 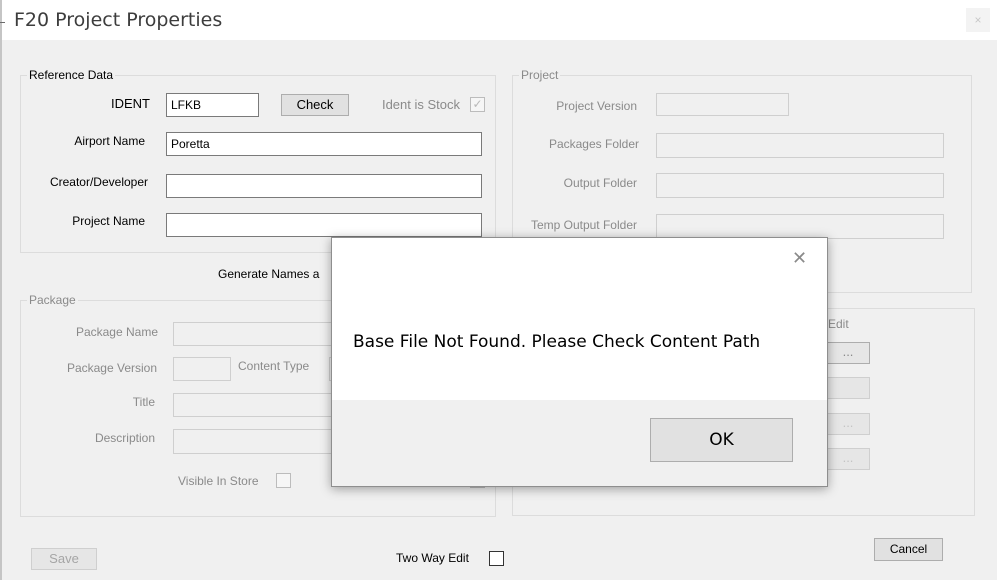 What do you see at coordinates (108, 221) in the screenshot?
I see `project-name-label: Project Name` at bounding box center [108, 221].